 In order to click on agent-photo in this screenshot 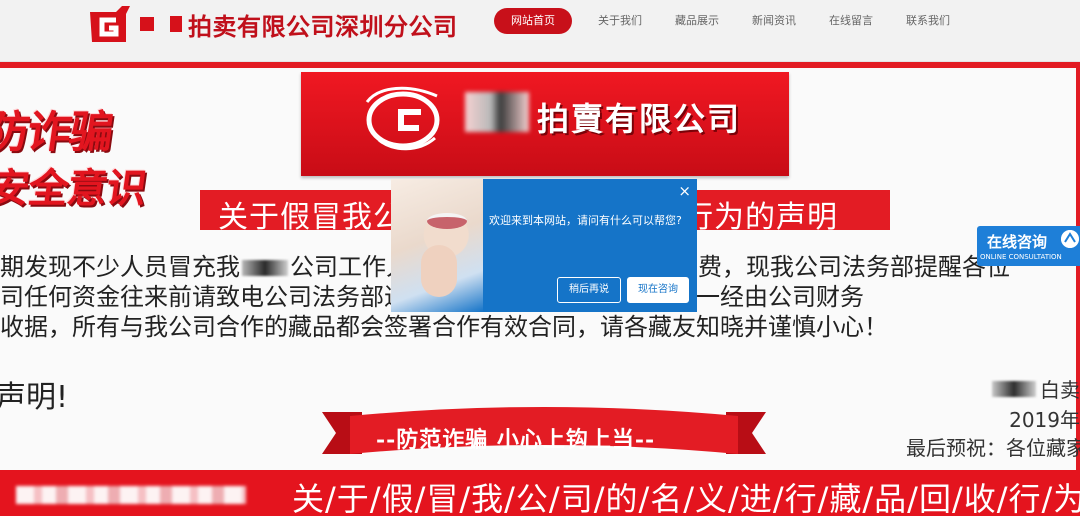, I will do `click(437, 245)`.